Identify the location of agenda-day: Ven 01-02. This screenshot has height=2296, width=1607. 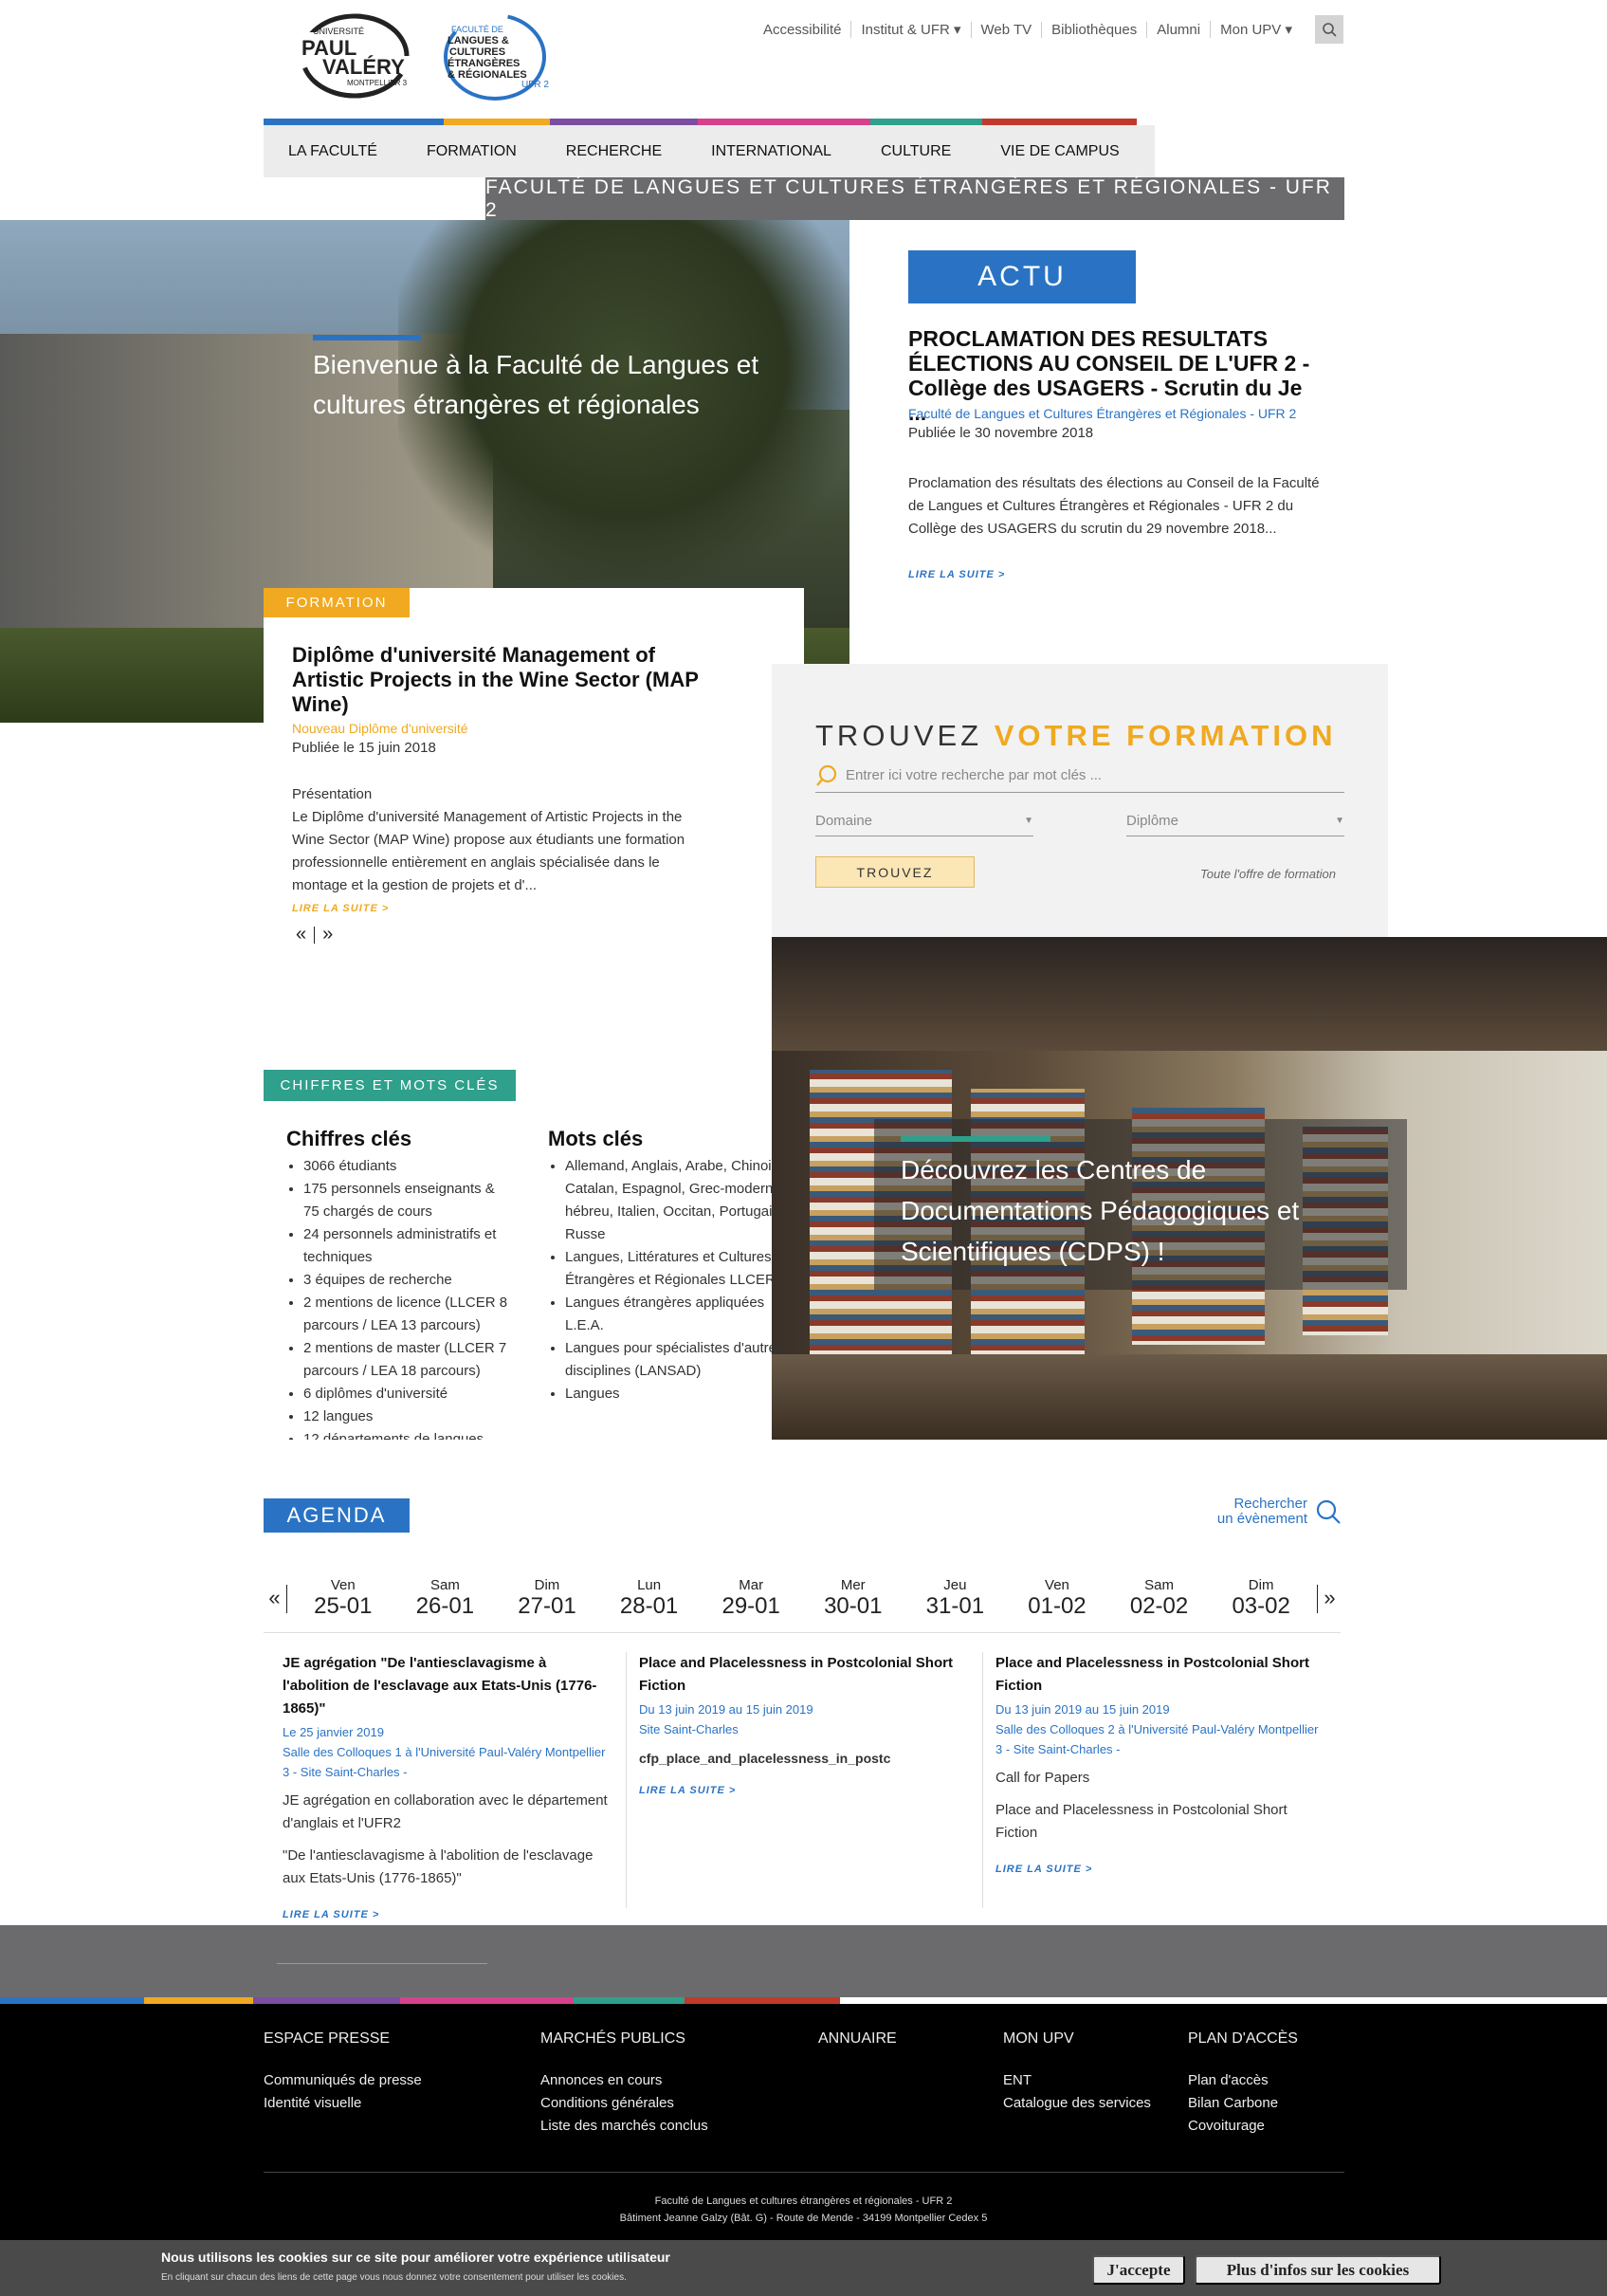
(1057, 1598).